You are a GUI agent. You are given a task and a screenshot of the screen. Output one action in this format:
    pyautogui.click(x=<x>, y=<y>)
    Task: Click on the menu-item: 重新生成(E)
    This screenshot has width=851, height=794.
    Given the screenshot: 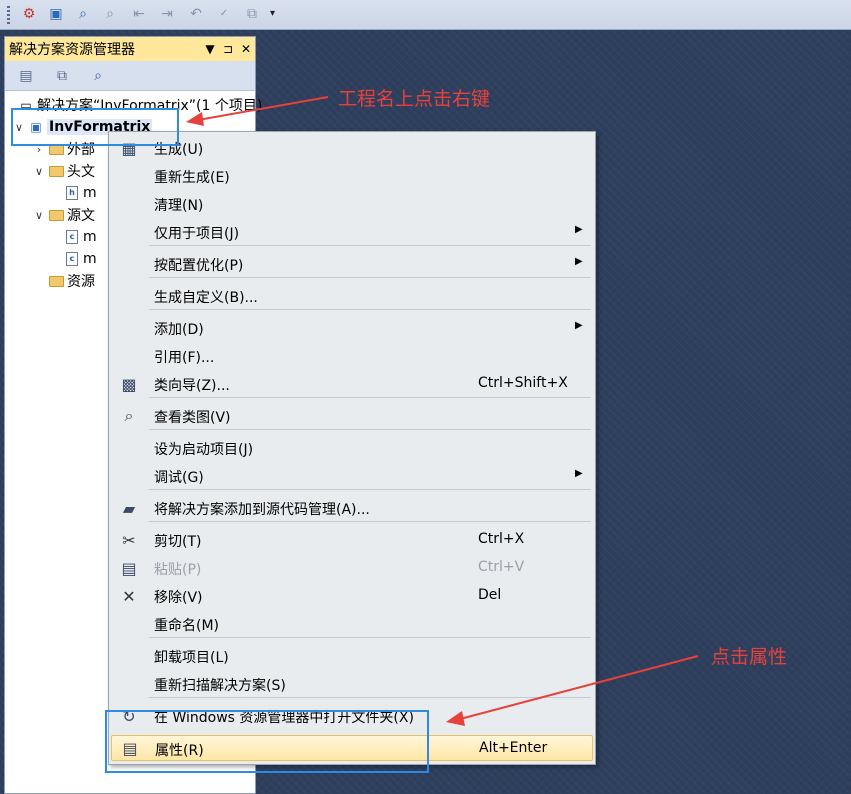 What is the action you would take?
    pyautogui.click(x=352, y=176)
    